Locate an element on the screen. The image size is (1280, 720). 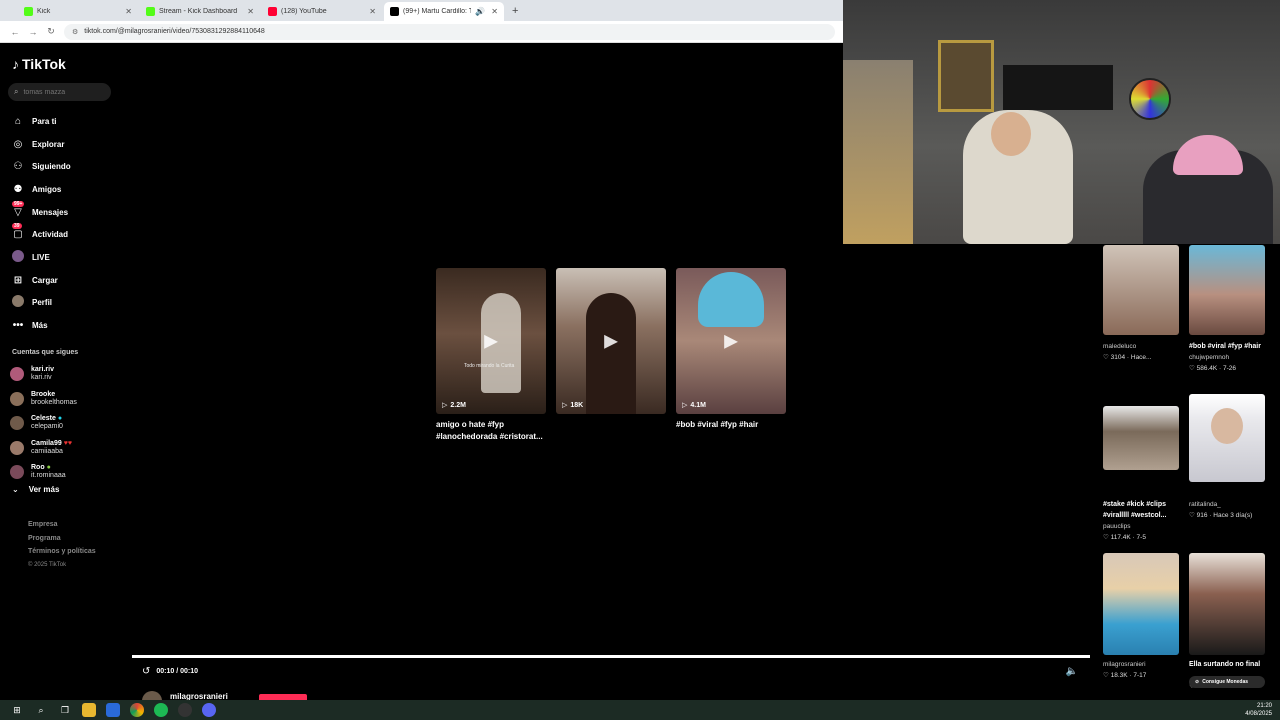
browser-tab-youtube: (128) YouTube ✕ is located at coordinates (322, 11).